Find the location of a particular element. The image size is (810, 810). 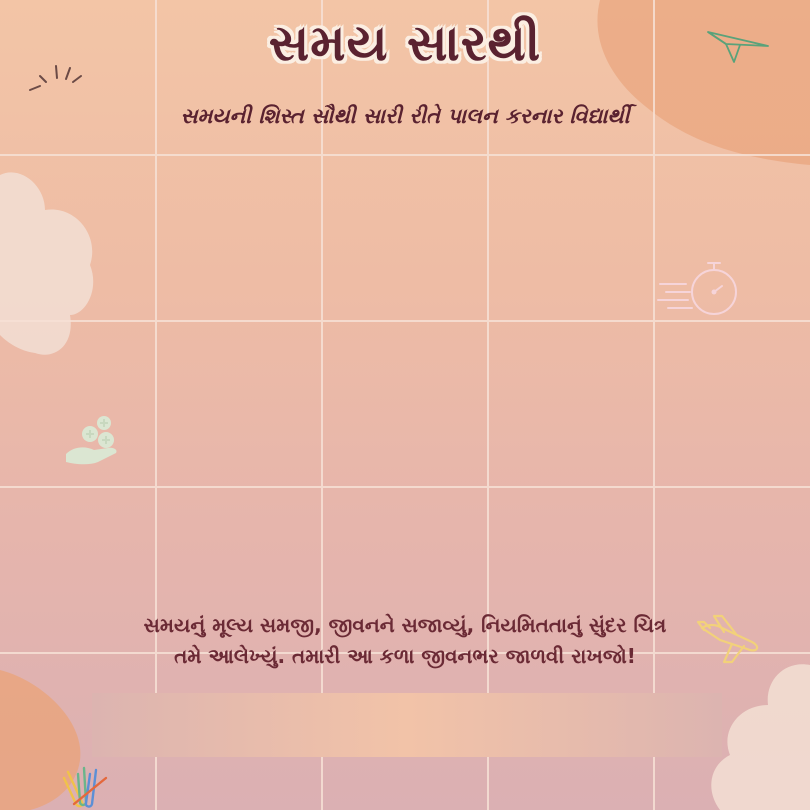

stopwatch-icon is located at coordinates (697, 288).